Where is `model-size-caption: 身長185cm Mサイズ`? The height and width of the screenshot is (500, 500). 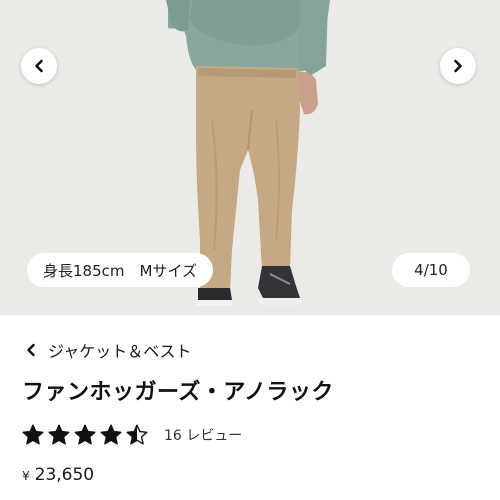 model-size-caption: 身長185cm Mサイズ is located at coordinates (120, 270).